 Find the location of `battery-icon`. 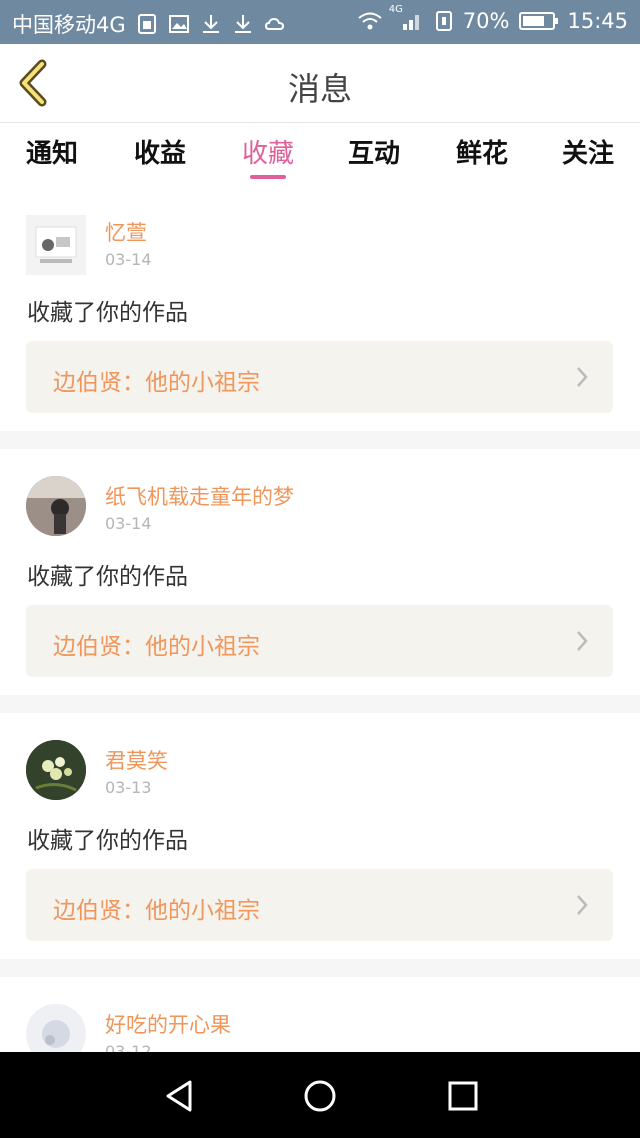

battery-icon is located at coordinates (539, 21).